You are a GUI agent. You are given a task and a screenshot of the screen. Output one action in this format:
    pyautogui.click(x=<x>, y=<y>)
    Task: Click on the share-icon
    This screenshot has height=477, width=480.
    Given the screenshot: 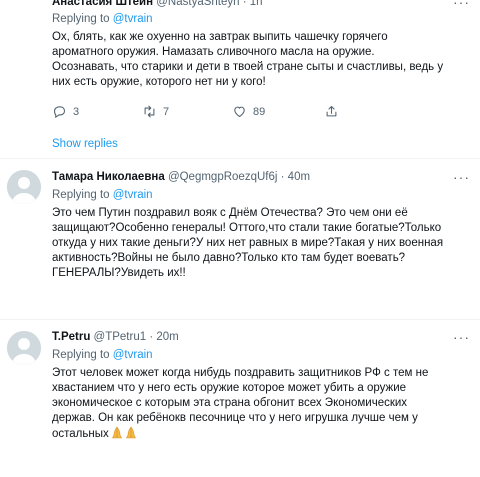 What is the action you would take?
    pyautogui.click(x=331, y=111)
    